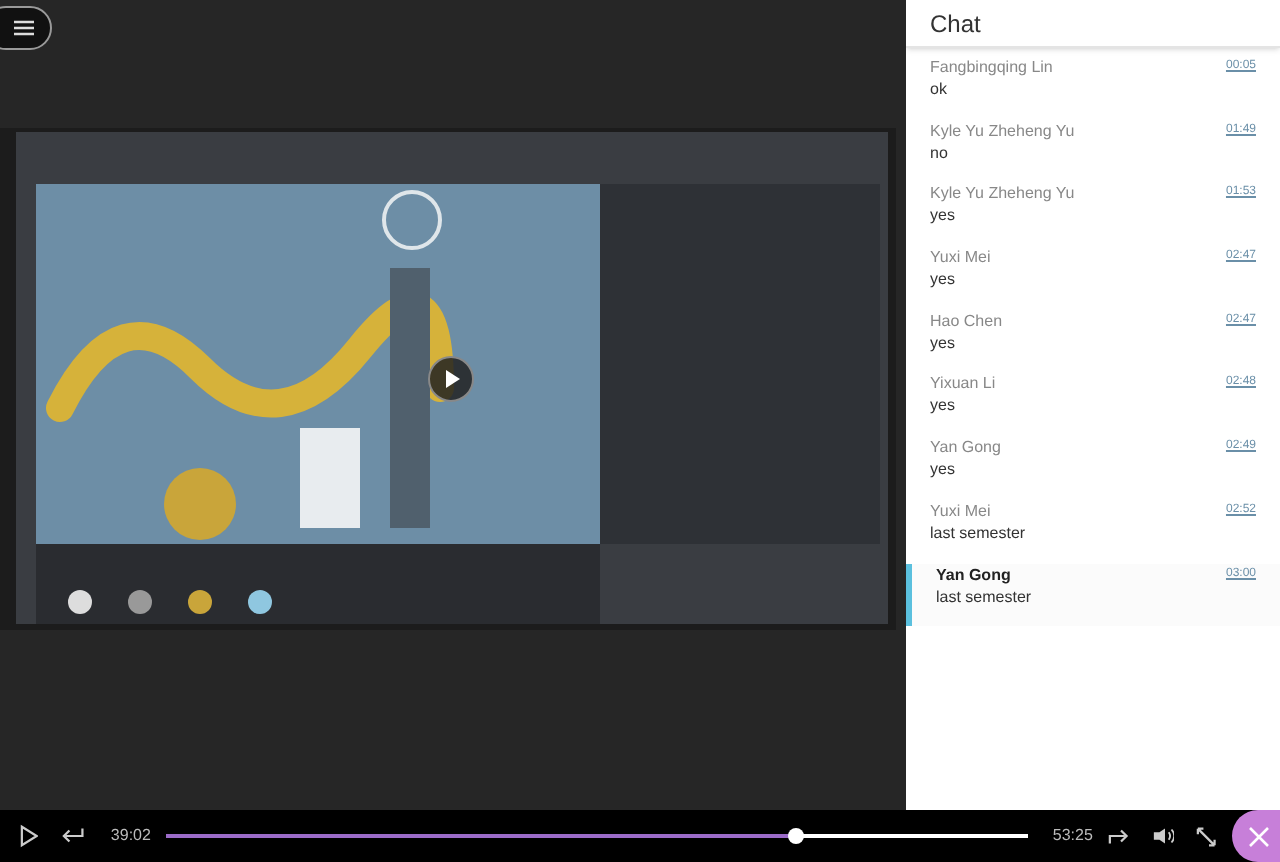 The height and width of the screenshot is (862, 1280). What do you see at coordinates (1205, 836) in the screenshot?
I see `fullscreen-icon` at bounding box center [1205, 836].